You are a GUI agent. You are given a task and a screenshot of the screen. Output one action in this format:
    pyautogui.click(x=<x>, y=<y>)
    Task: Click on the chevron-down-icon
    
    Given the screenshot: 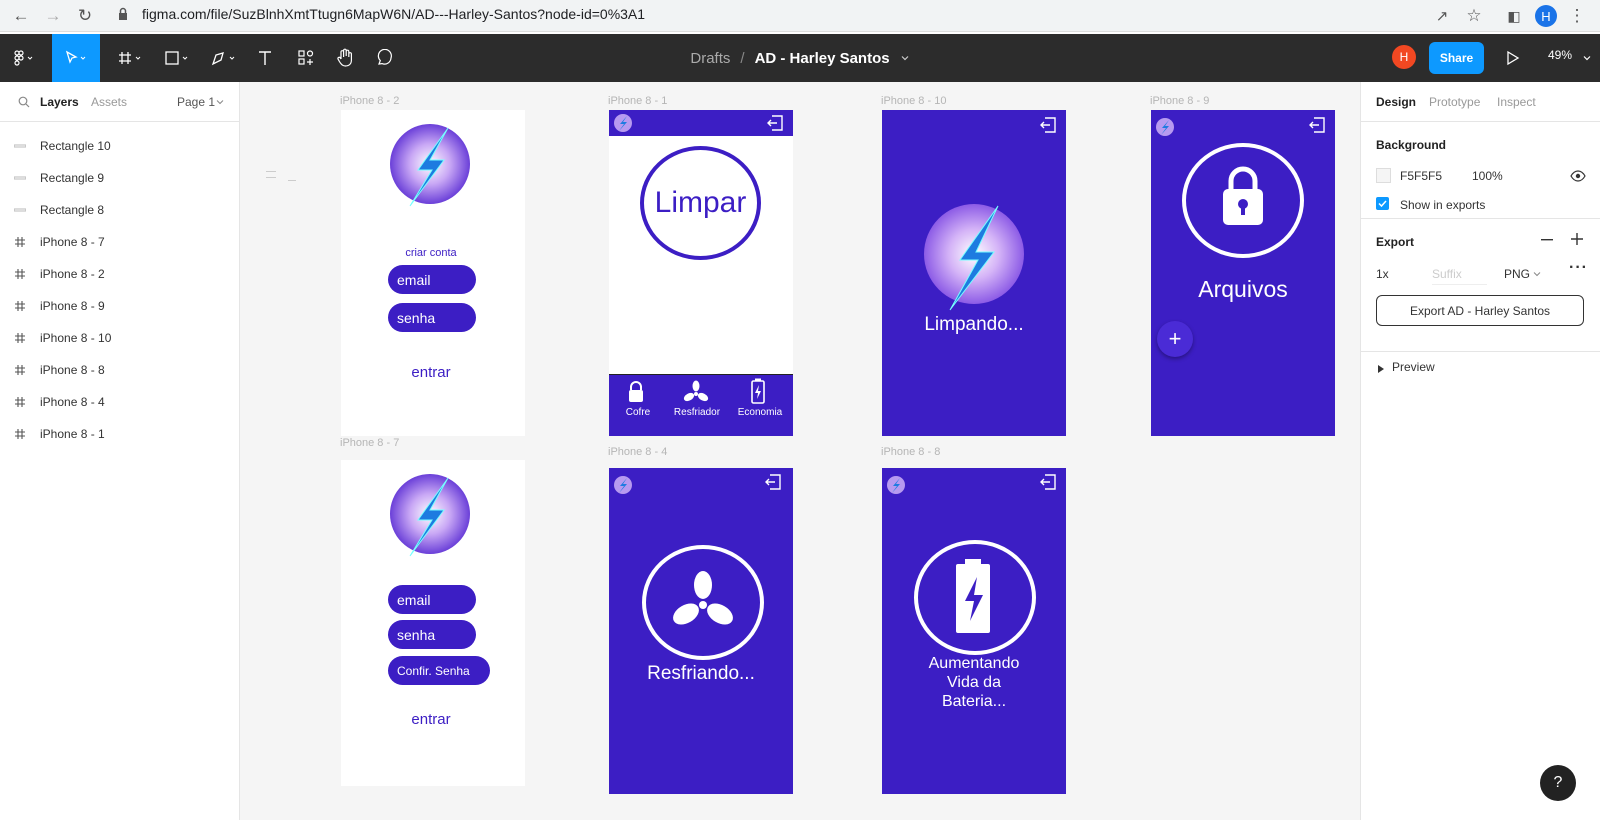 What is the action you would take?
    pyautogui.click(x=905, y=58)
    